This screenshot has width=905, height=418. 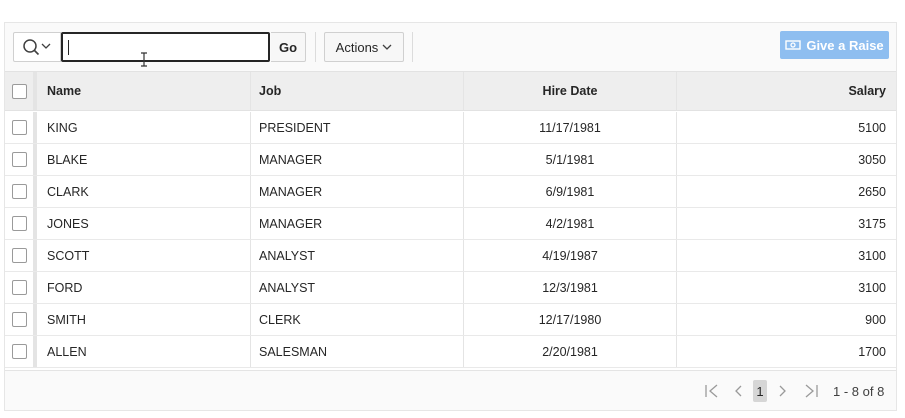 I want to click on cell-hire-date: 12/3/1981, so click(x=570, y=287).